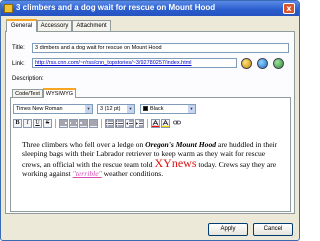  I want to click on strikethrough-button: S, so click(47, 123).